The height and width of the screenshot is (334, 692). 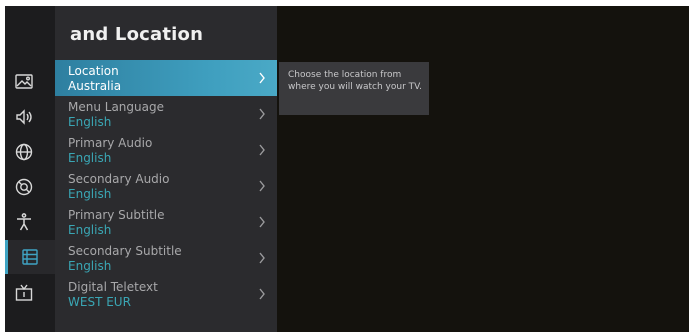 What do you see at coordinates (125, 251) in the screenshot?
I see `menu-item-label: Secondary Subtitle` at bounding box center [125, 251].